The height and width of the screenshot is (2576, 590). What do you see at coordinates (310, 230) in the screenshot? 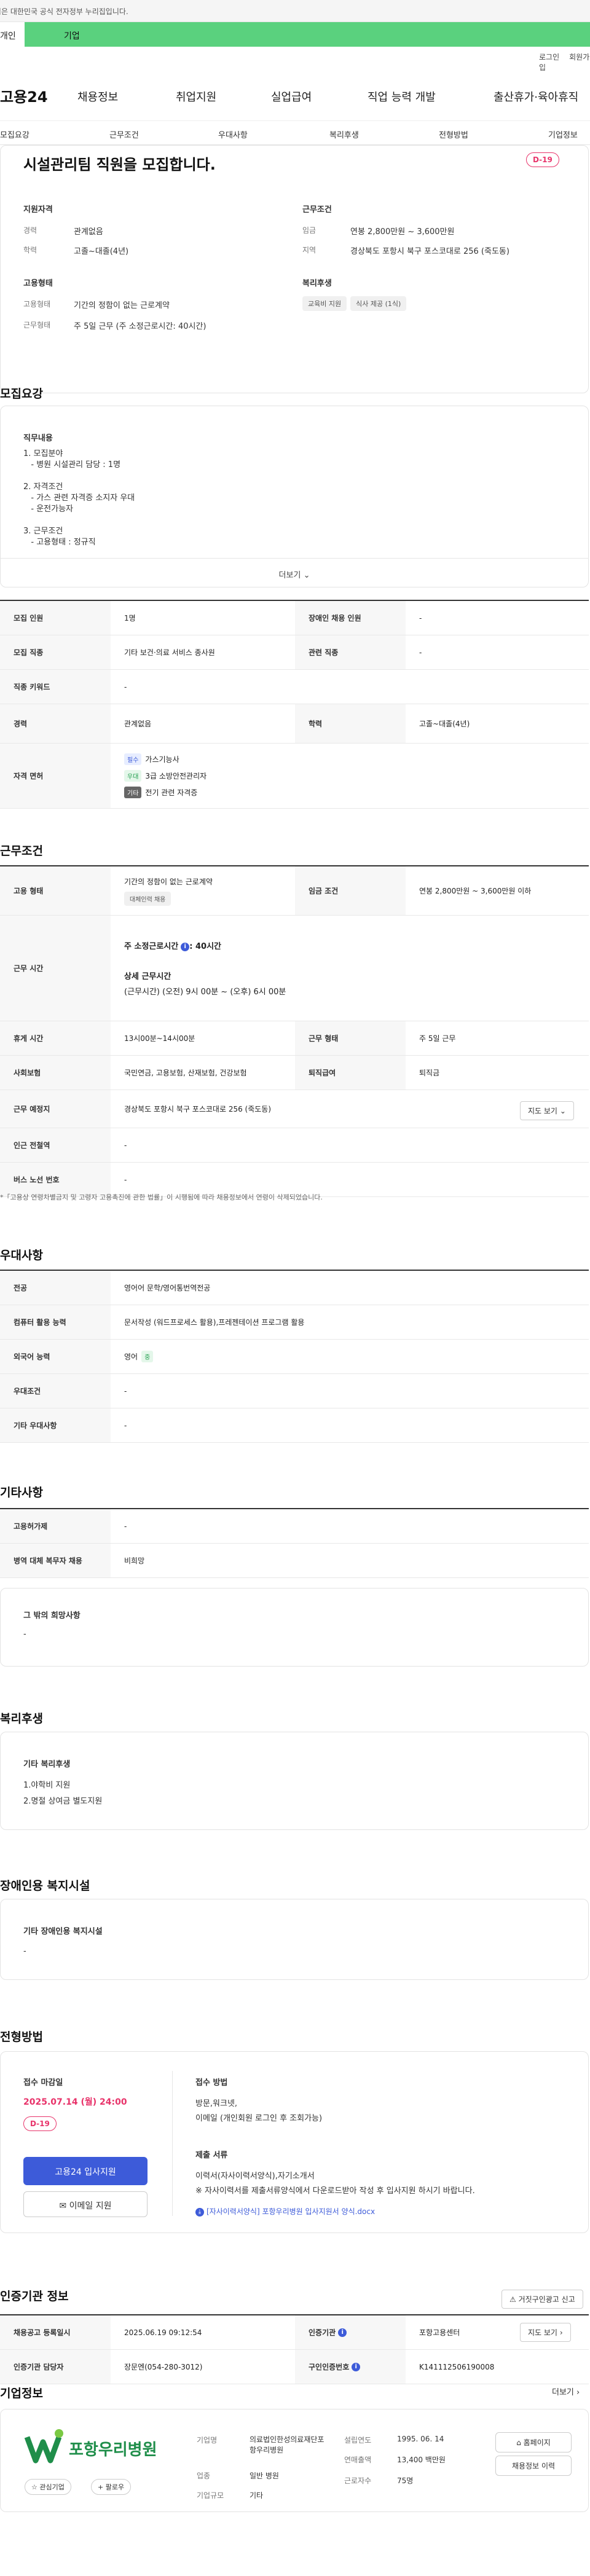
I see `cond-key: 임금` at bounding box center [310, 230].